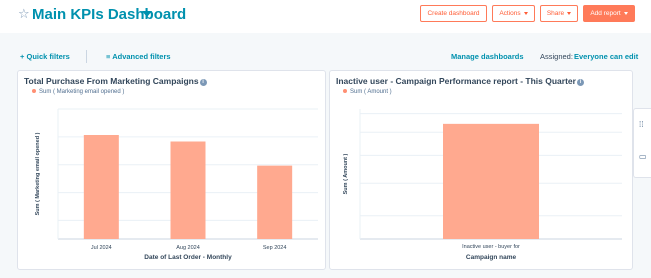 This screenshot has height=278, width=651. Describe the element at coordinates (109, 14) in the screenshot. I see `dashboard-title: Main KPIs Dashboard` at that location.